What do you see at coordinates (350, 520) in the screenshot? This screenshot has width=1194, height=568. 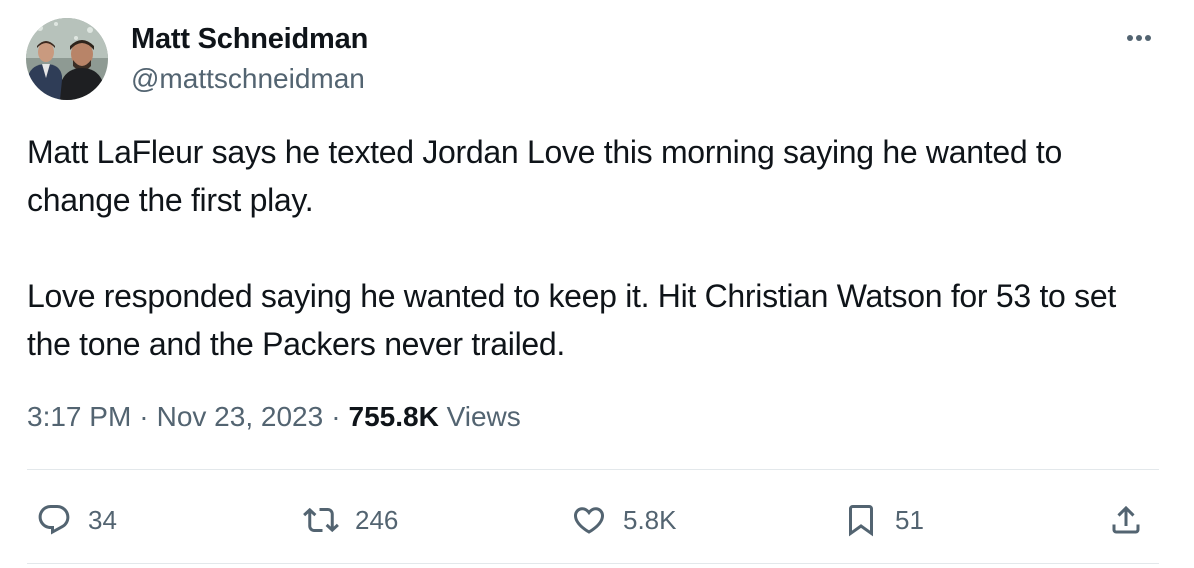 I see `retweet-button: 246` at bounding box center [350, 520].